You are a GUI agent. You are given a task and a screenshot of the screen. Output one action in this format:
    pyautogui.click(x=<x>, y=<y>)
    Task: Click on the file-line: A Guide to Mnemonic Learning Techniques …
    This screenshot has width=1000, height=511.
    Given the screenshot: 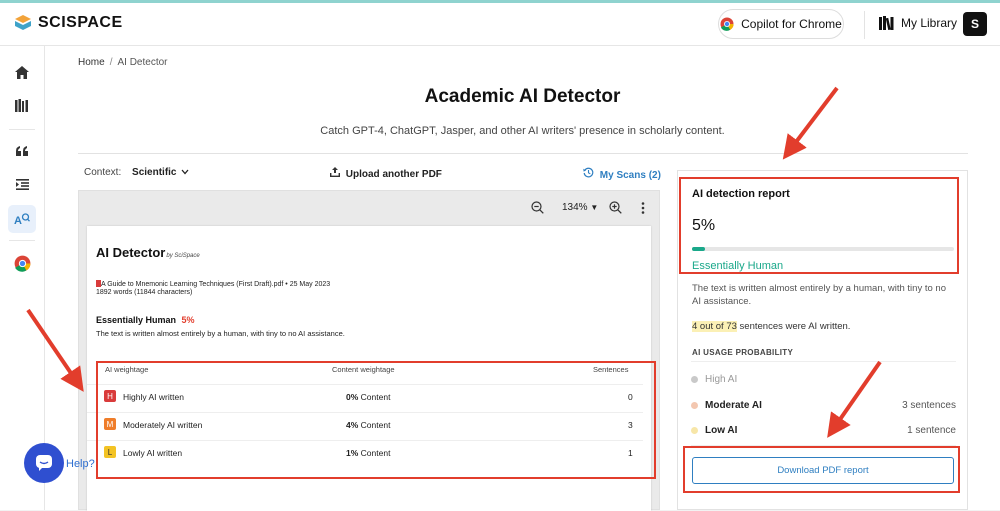 What is the action you would take?
    pyautogui.click(x=216, y=284)
    